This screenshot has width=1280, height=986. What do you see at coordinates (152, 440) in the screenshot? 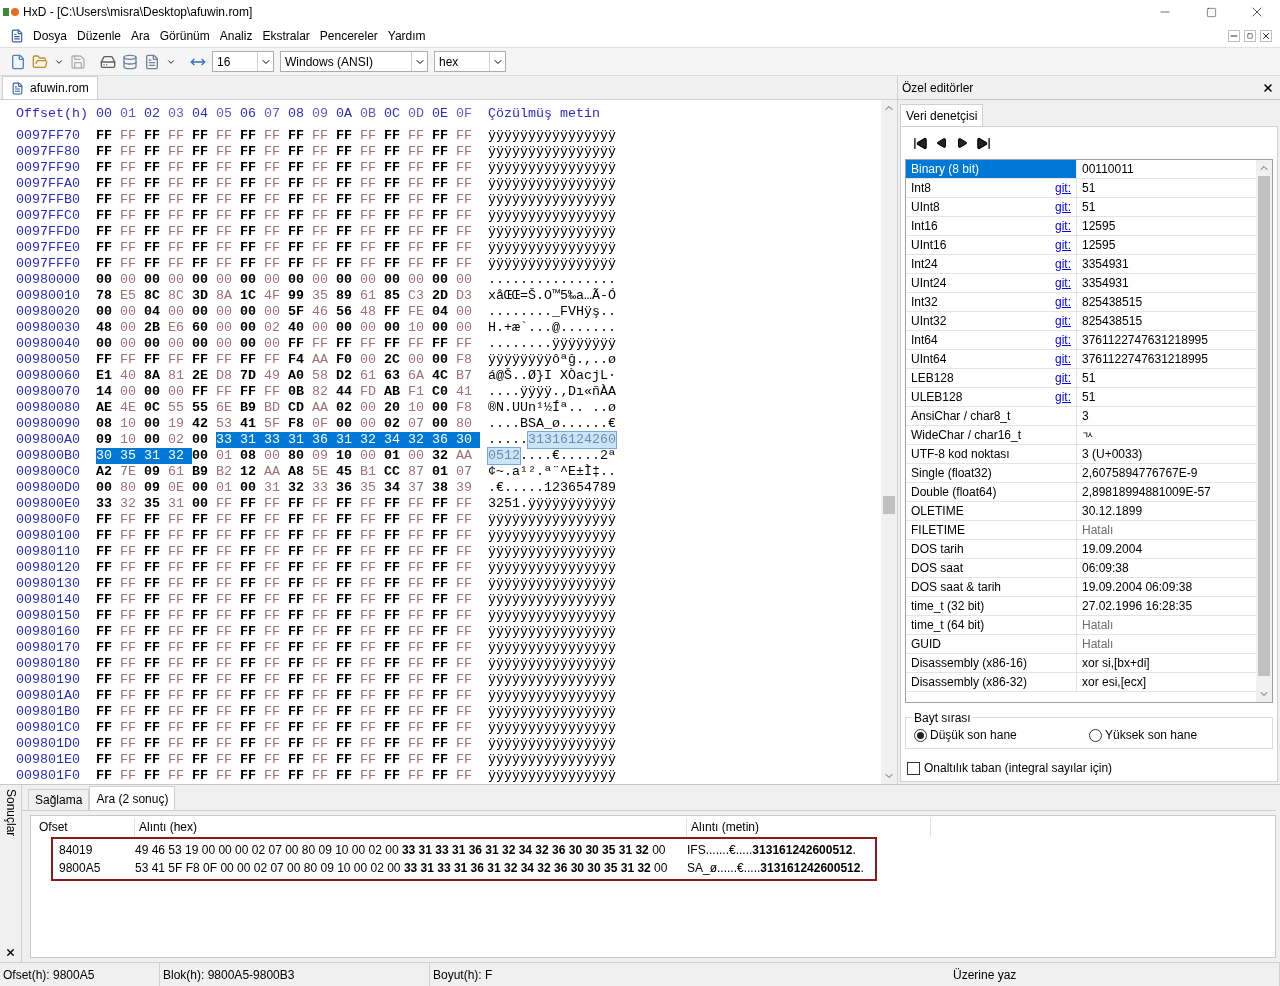
I see `hex-bytes: 09 10 00 02 00` at bounding box center [152, 440].